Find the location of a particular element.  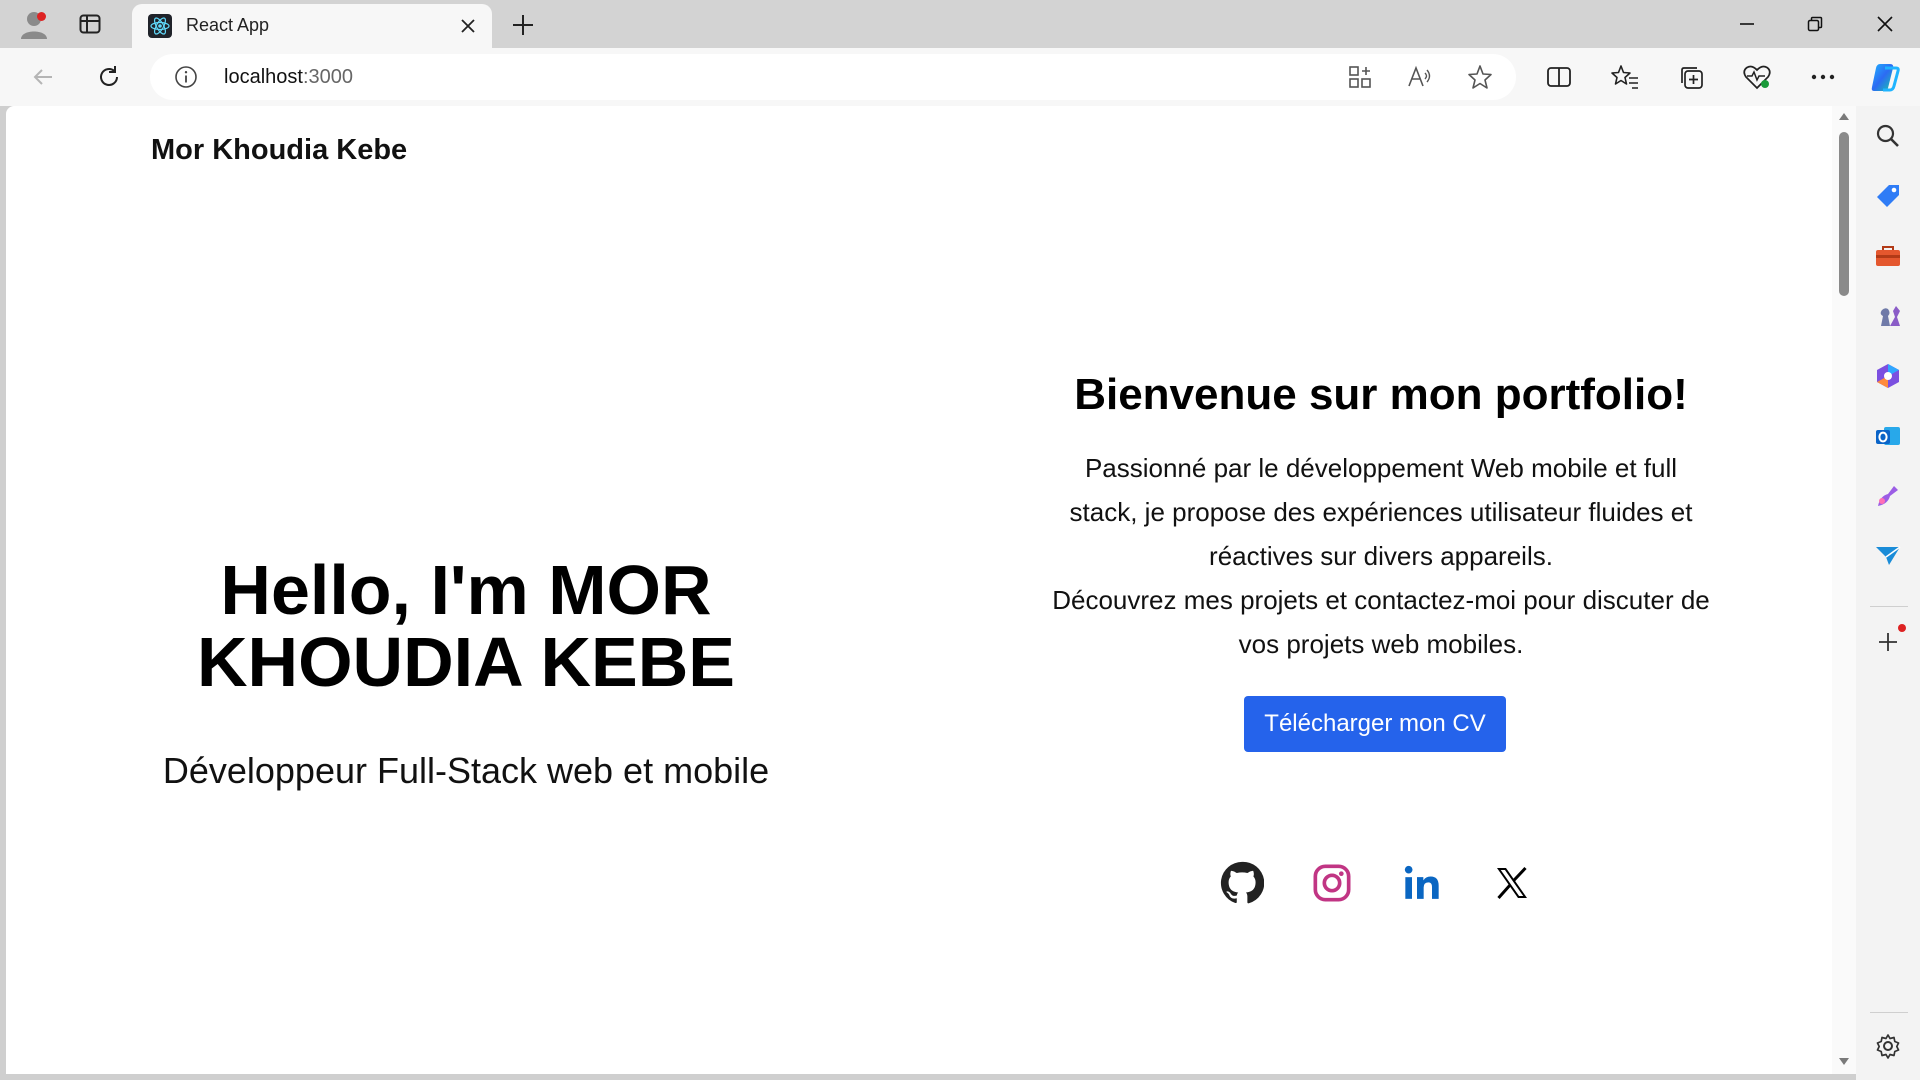

profile-avatar is located at coordinates (34, 24).